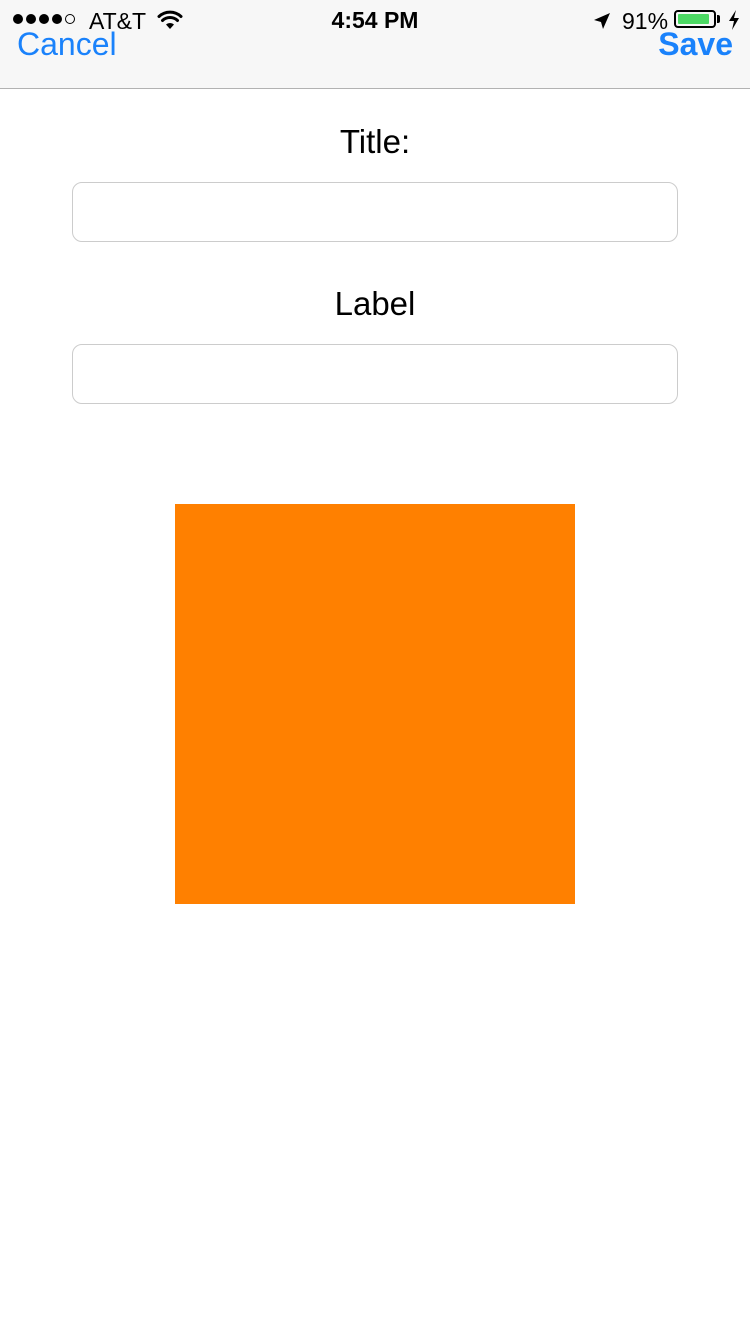  Describe the element at coordinates (693, 19) in the screenshot. I see `battery-level-fill` at that location.